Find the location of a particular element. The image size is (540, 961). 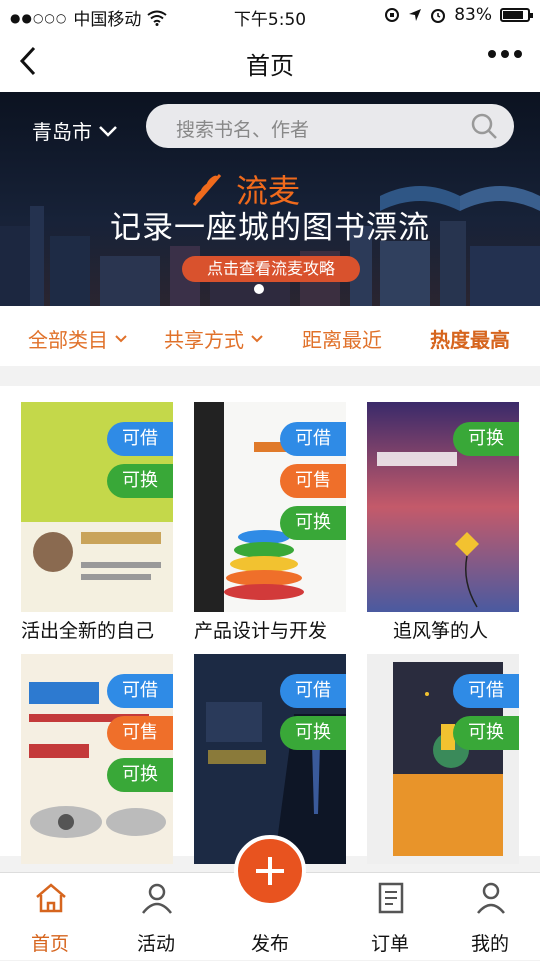

carousel-indicator is located at coordinates (259, 289).